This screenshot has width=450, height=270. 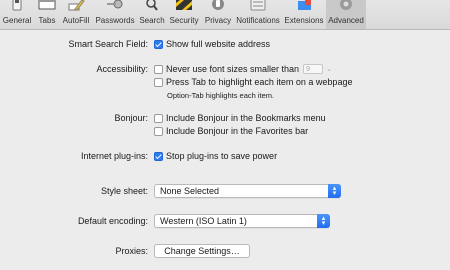 I want to click on pencil-icon, so click(x=76, y=5).